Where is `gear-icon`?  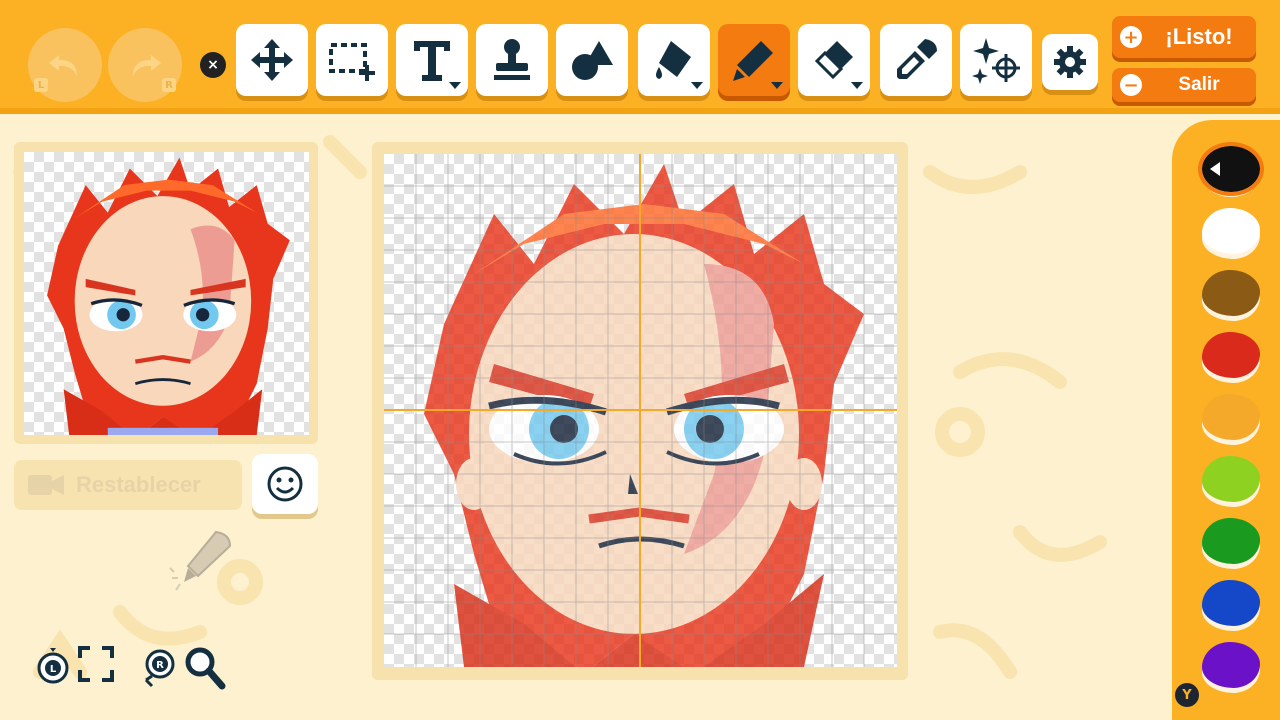 gear-icon is located at coordinates (1070, 62).